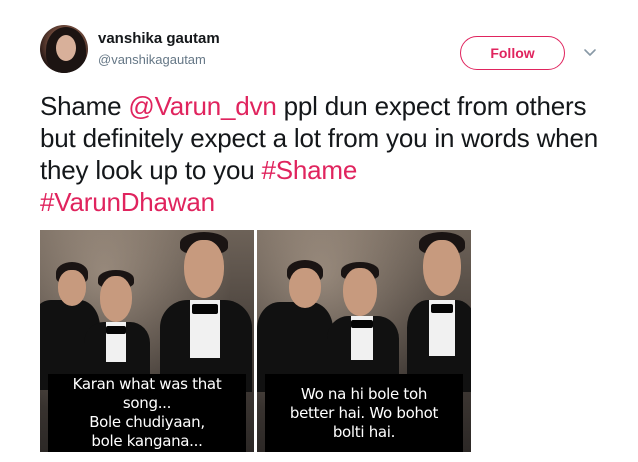 The width and height of the screenshot is (638, 462). I want to click on hashtag-link: #Shame, so click(309, 170).